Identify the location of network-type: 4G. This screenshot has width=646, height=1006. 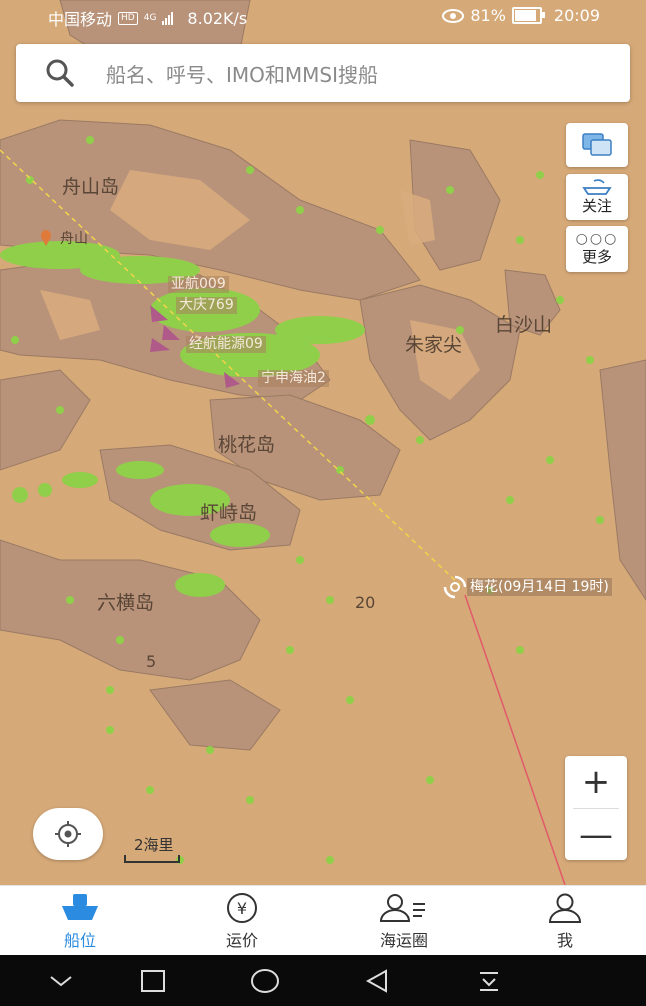
(150, 18).